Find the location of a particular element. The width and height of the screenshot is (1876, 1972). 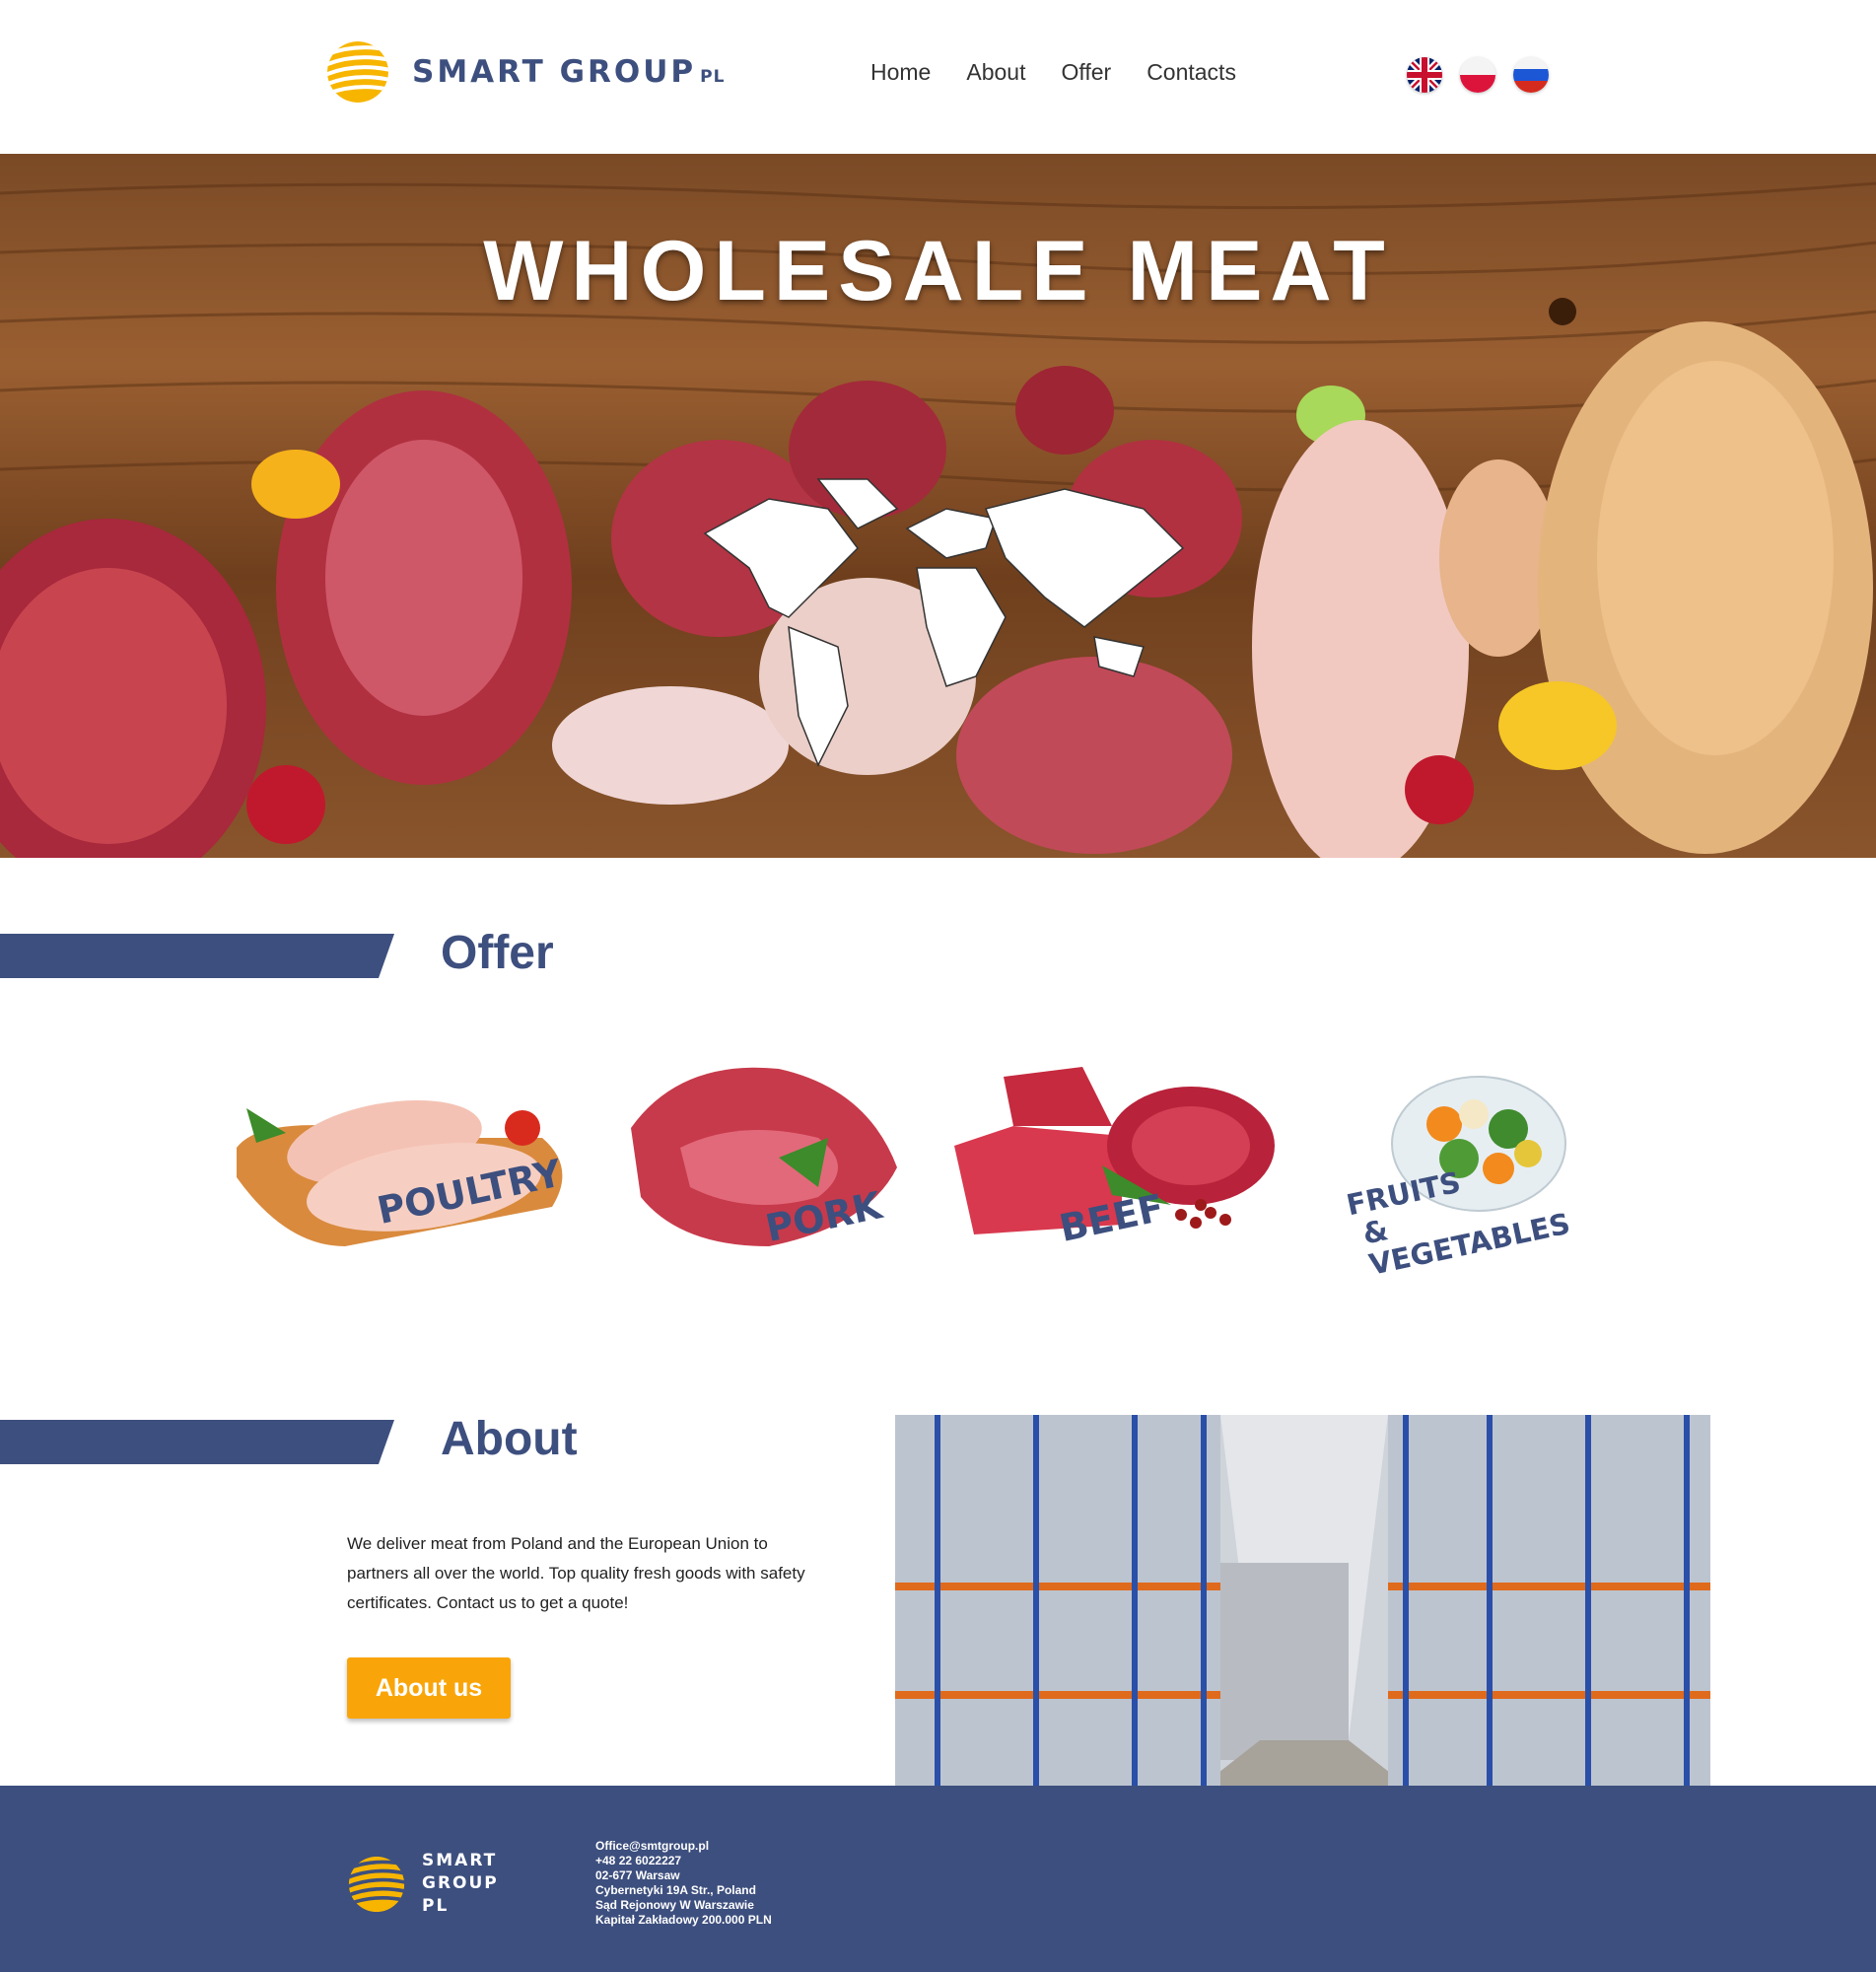

about-title: About is located at coordinates (510, 1439).